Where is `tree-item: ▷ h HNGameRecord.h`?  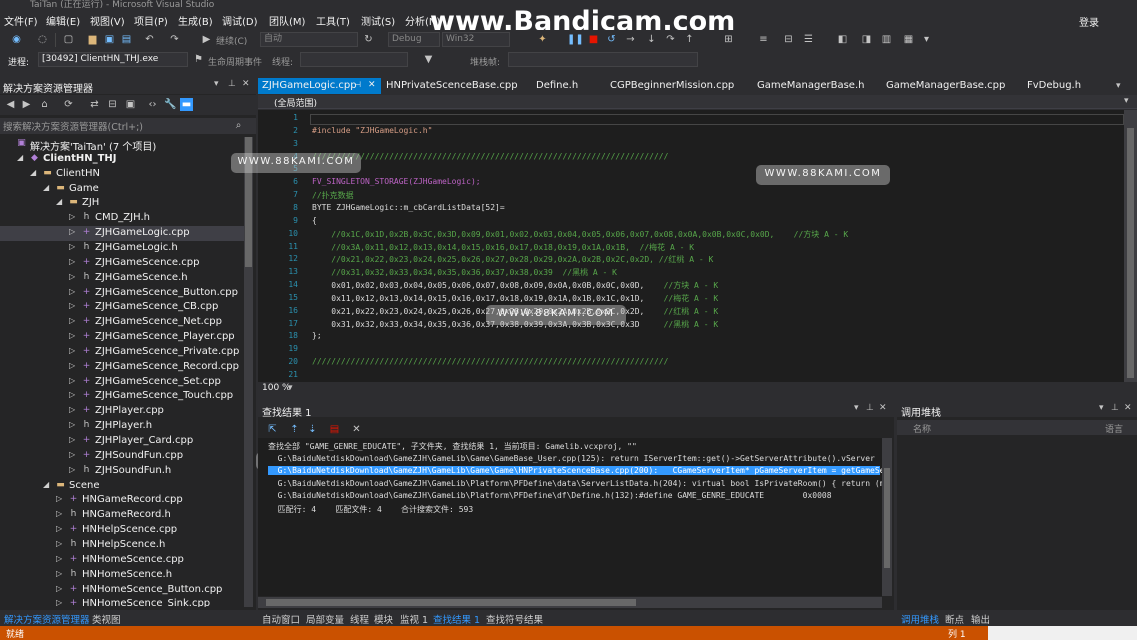 tree-item: ▷ h HNGameRecord.h is located at coordinates (122, 515).